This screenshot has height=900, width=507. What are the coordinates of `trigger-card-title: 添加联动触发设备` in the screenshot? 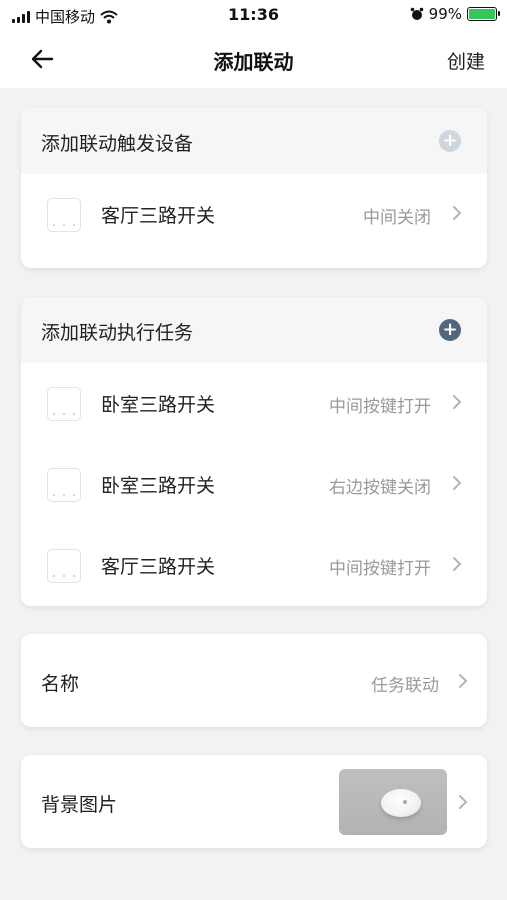 It's located at (117, 144).